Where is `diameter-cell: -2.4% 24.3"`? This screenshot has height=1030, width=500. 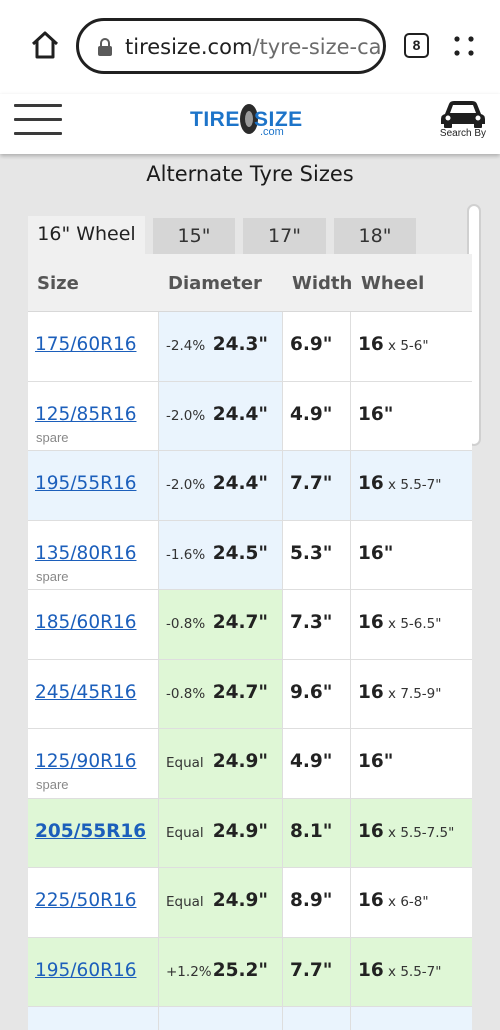
diameter-cell: -2.4% 24.3" is located at coordinates (220, 346).